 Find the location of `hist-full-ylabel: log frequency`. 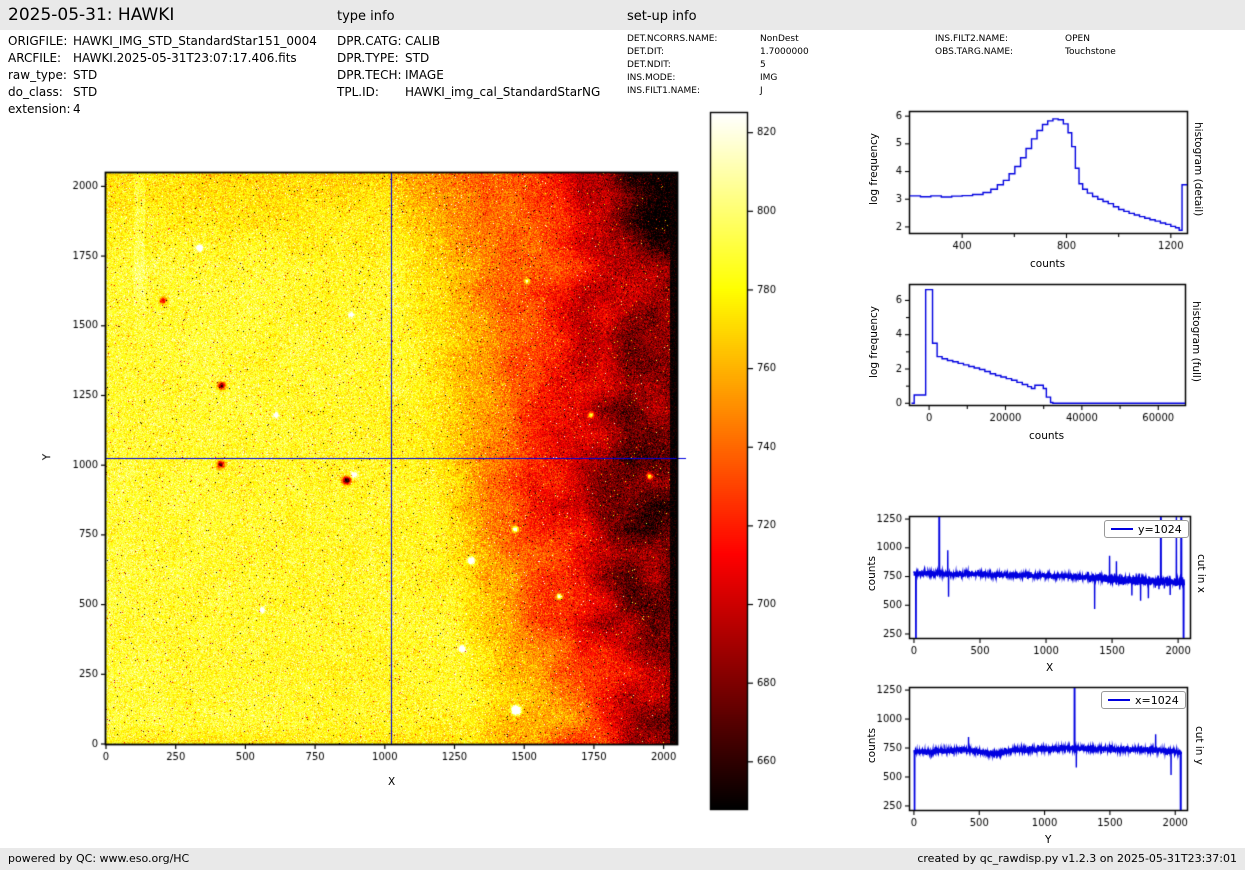

hist-full-ylabel: log frequency is located at coordinates (874, 342).